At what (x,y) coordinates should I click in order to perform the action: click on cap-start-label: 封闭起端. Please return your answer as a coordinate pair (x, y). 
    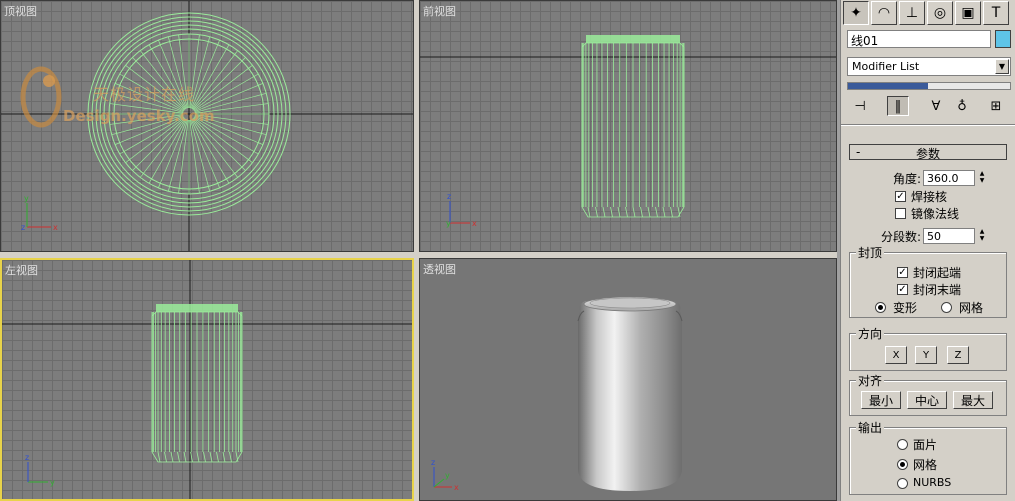
    Looking at the image, I should click on (937, 273).